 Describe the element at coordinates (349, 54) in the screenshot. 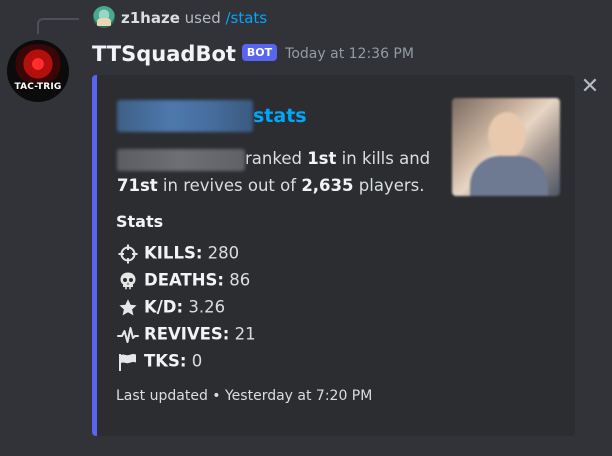

I see `message-timestamp: Today at 12:36 PM` at that location.